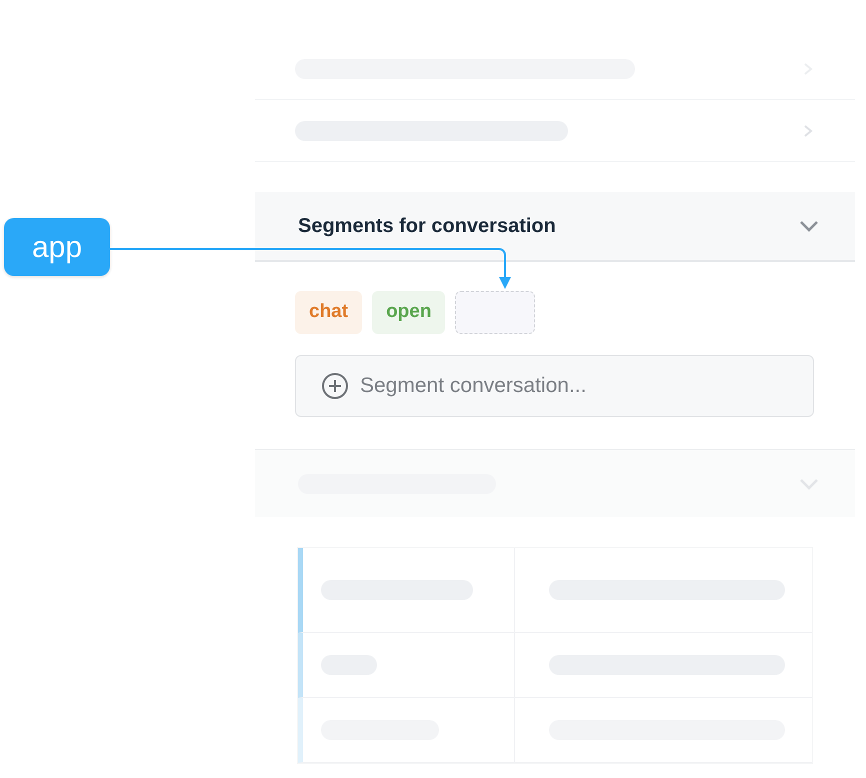  Describe the element at coordinates (809, 226) in the screenshot. I see `chevron-down-icon` at that location.